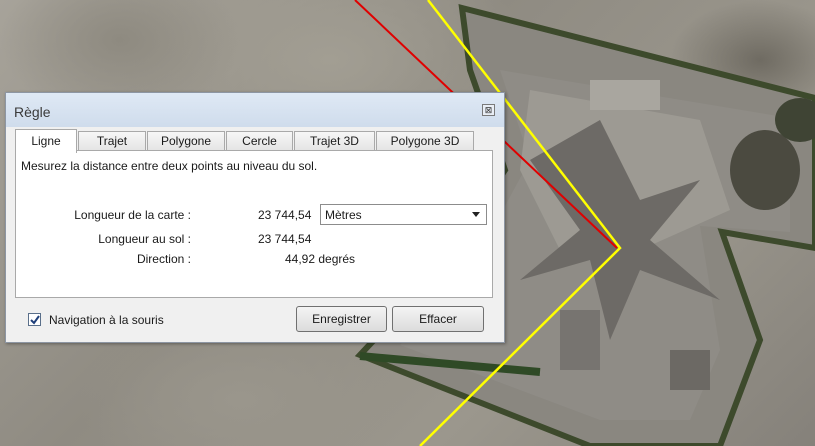 This screenshot has width=815, height=446. What do you see at coordinates (132, 215) in the screenshot?
I see `map-length-label: Longueur de la carte :` at bounding box center [132, 215].